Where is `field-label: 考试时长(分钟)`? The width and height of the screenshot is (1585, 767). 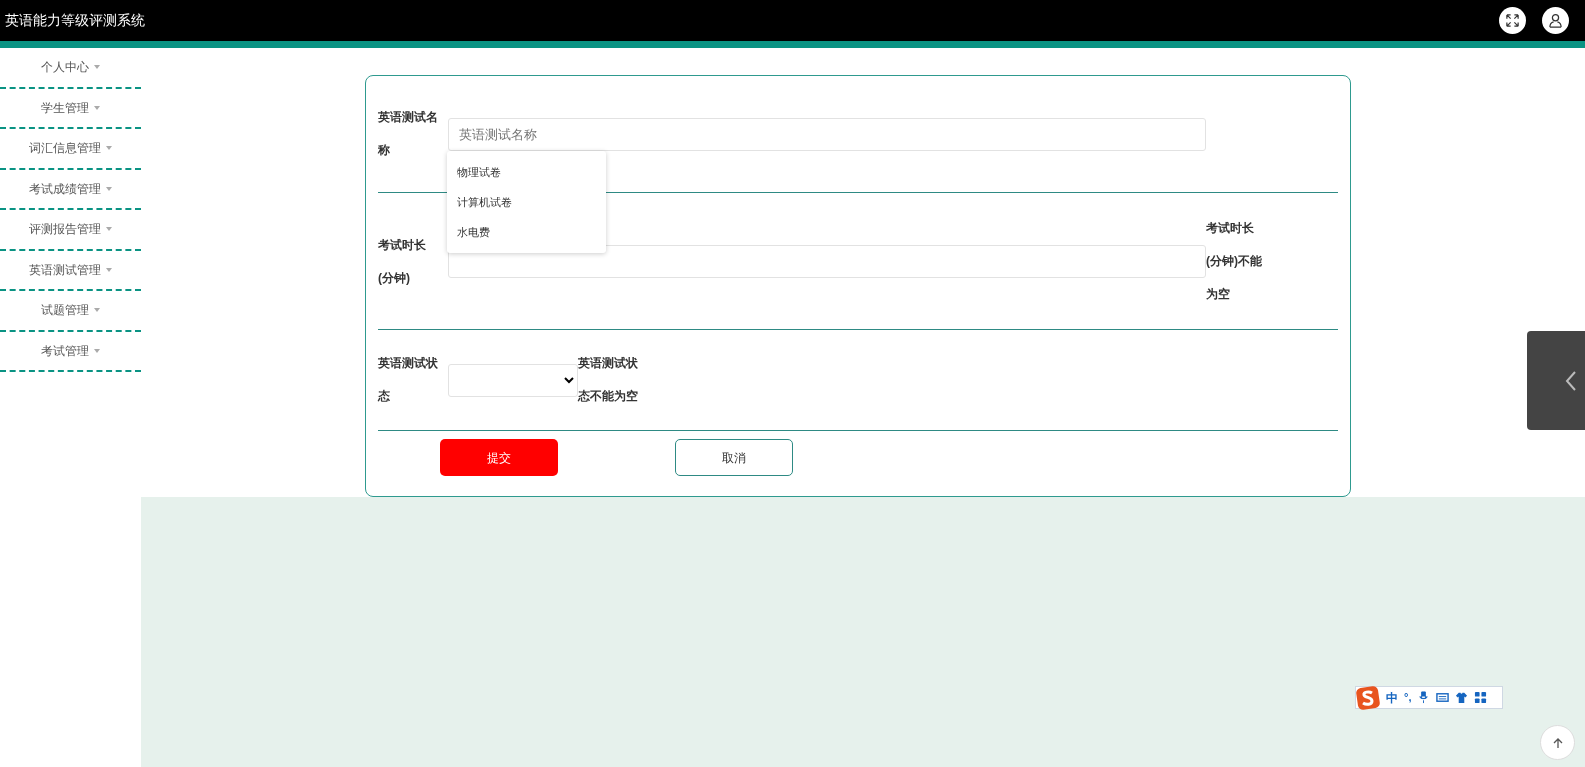
field-label: 考试时长(分钟) is located at coordinates (402, 261).